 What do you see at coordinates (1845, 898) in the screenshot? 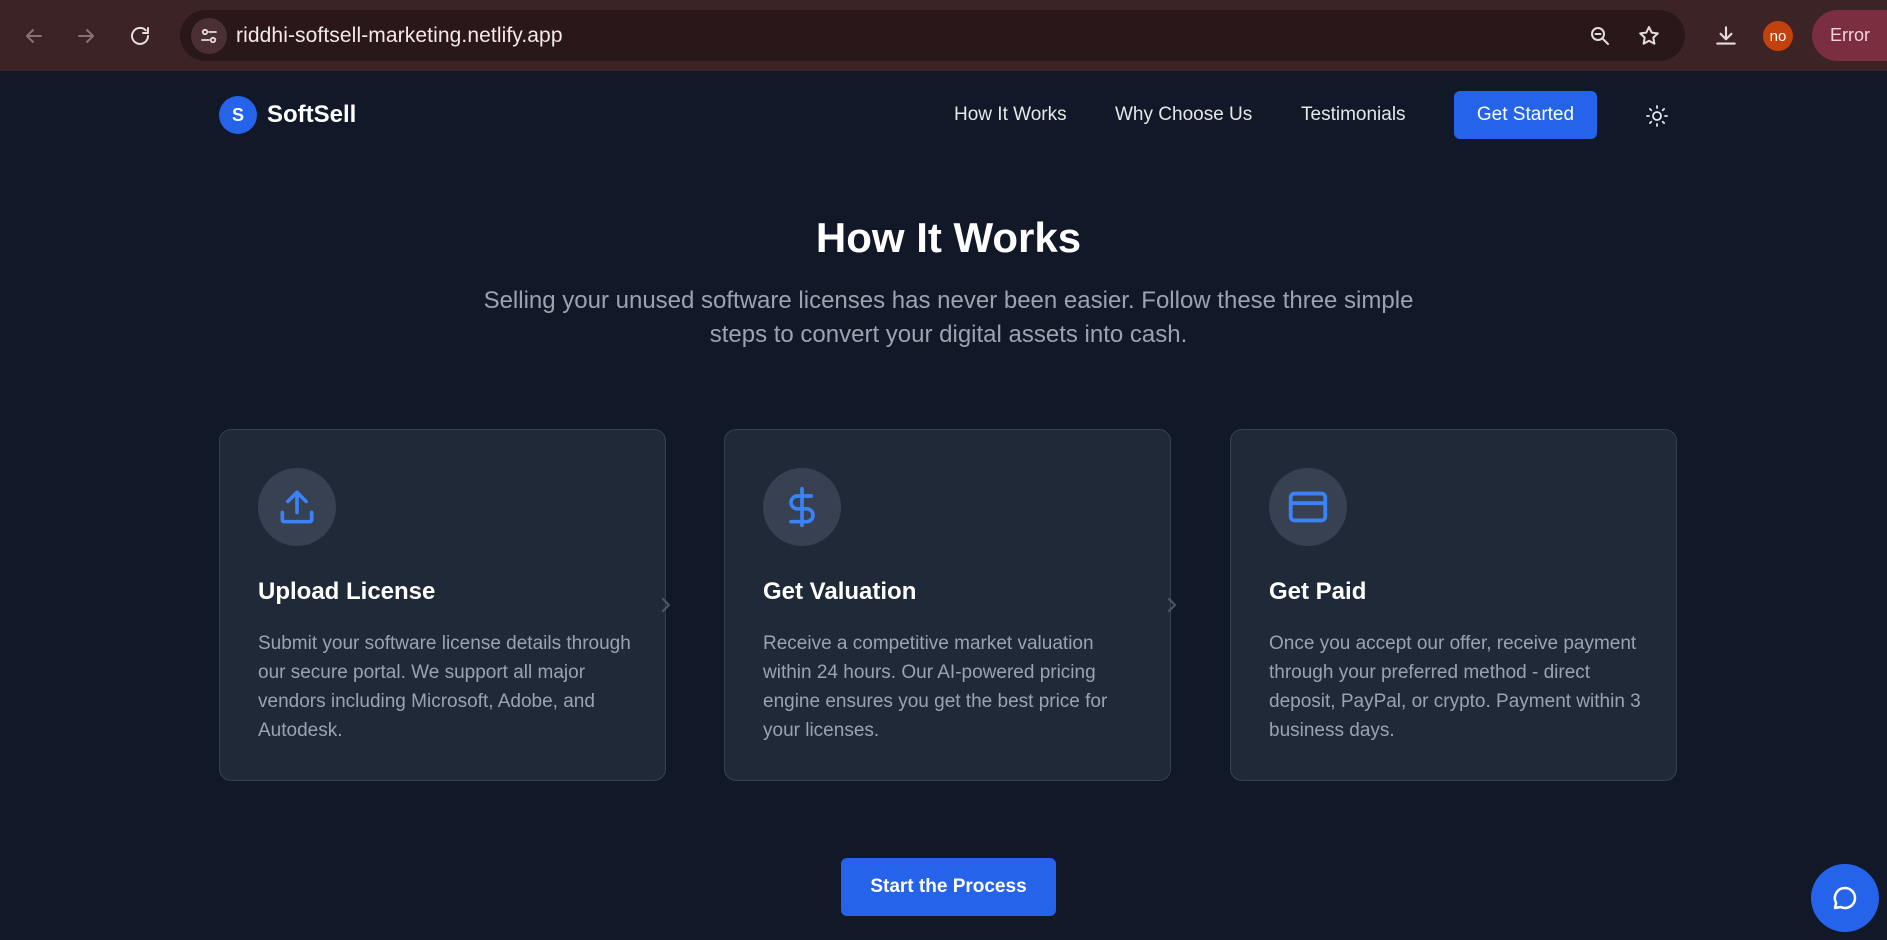
I see `chat-bubble-icon` at bounding box center [1845, 898].